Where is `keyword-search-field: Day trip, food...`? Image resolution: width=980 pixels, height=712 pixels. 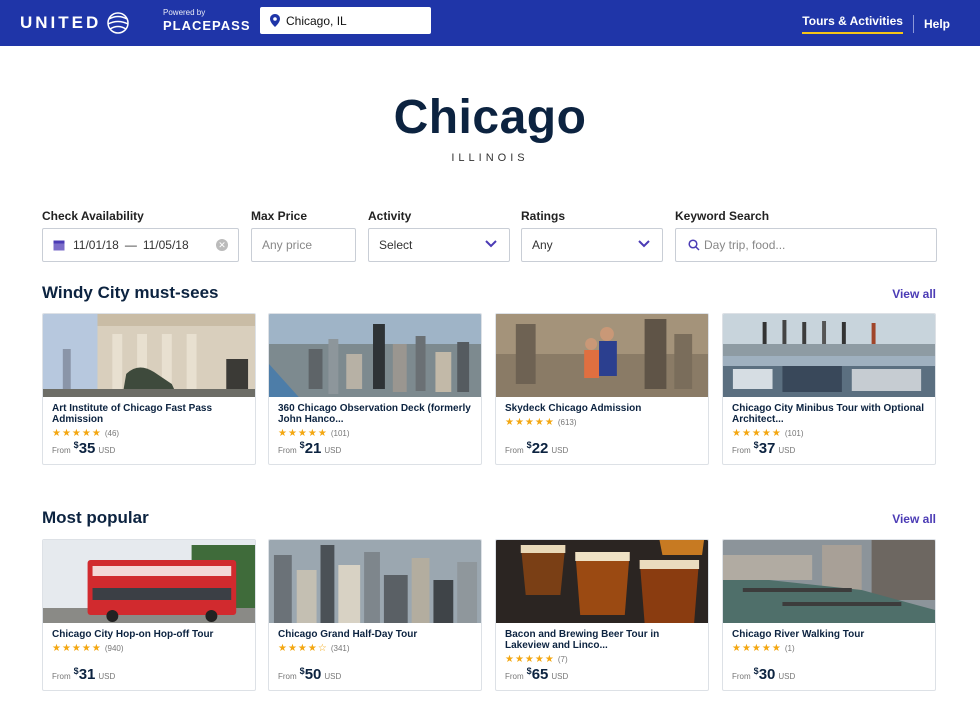
keyword-search-field: Day trip, food... is located at coordinates (806, 245).